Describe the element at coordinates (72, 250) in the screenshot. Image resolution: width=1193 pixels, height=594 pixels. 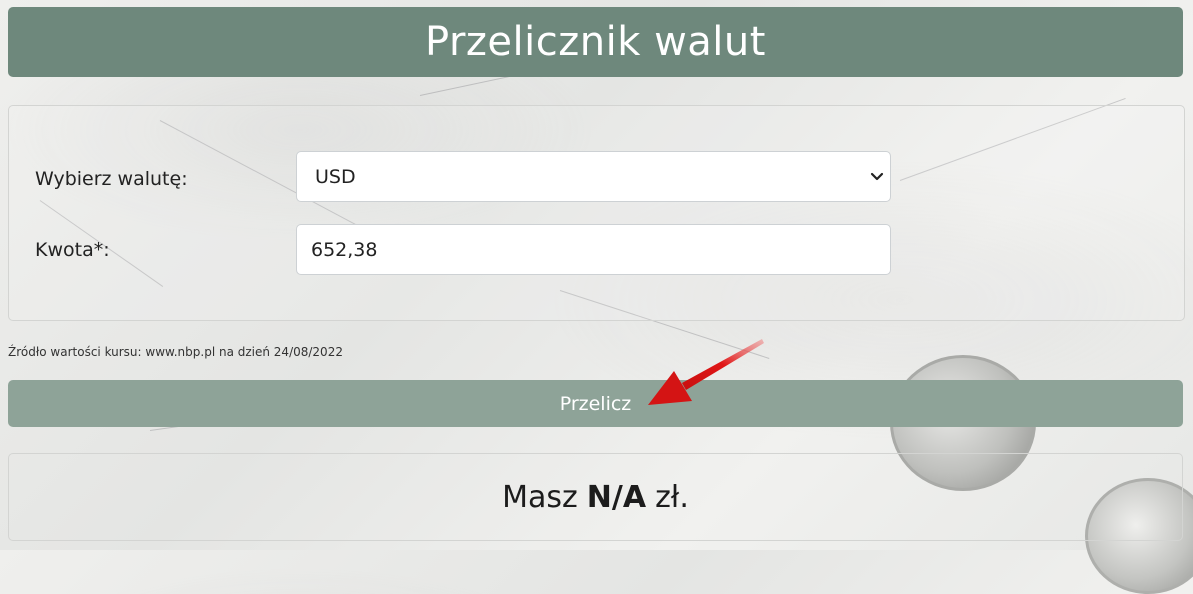
I see `amount-label: Kwota*:` at that location.